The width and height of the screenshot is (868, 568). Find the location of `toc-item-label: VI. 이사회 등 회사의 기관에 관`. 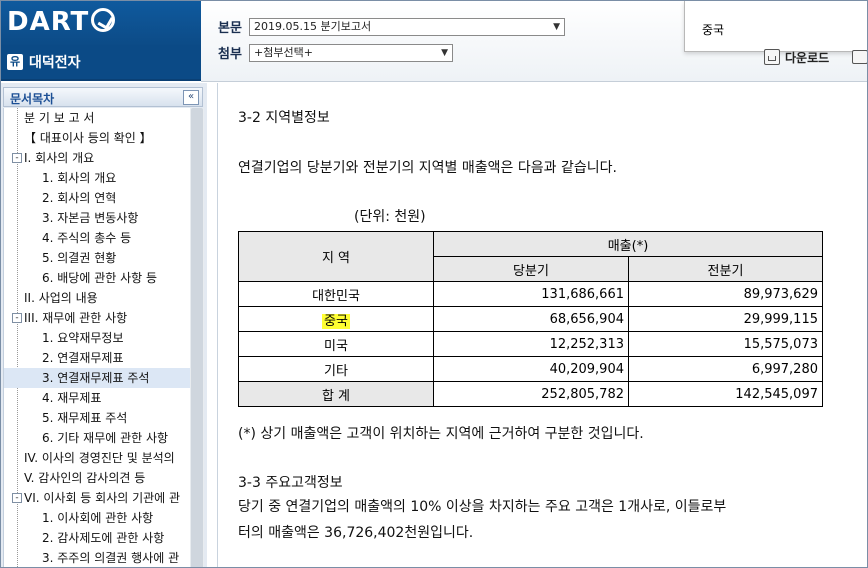

toc-item-label: VI. 이사회 등 회사의 기관에 관 is located at coordinates (102, 498).